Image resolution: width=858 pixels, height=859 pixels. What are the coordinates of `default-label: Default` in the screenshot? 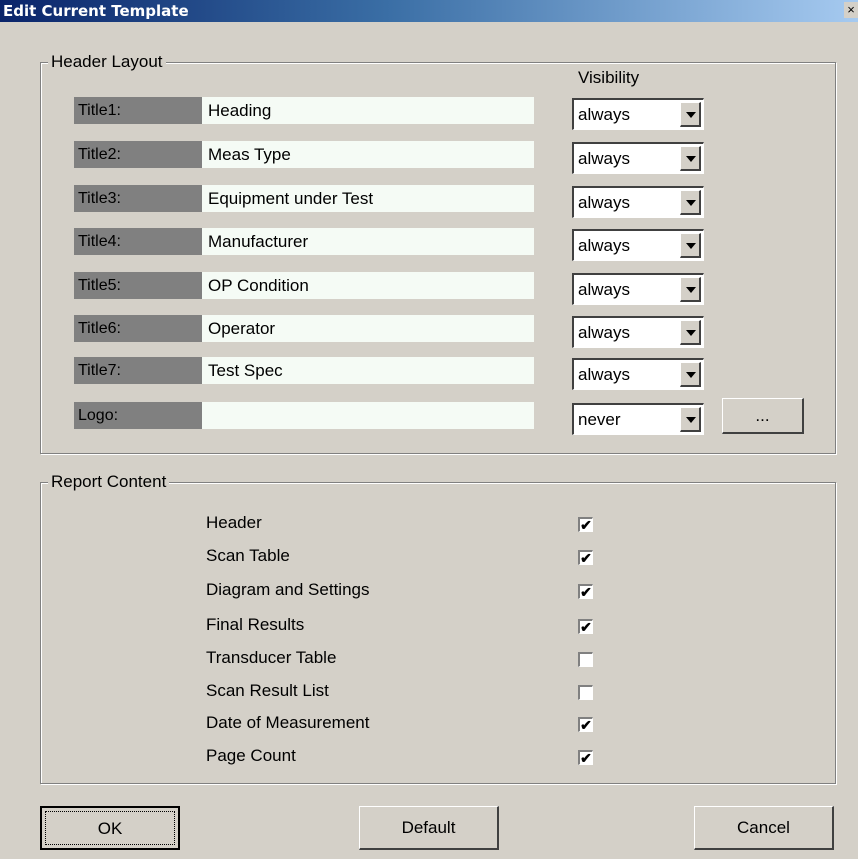 It's located at (428, 827).